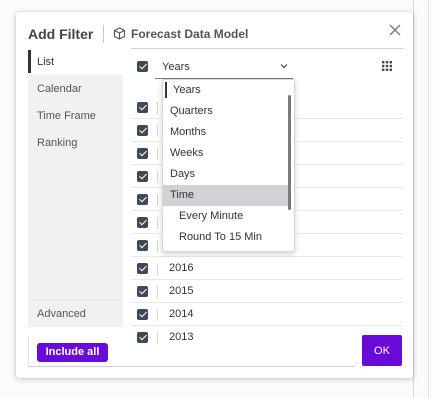 The image size is (433, 398). What do you see at coordinates (181, 314) in the screenshot?
I see `row-label: 2014` at bounding box center [181, 314].